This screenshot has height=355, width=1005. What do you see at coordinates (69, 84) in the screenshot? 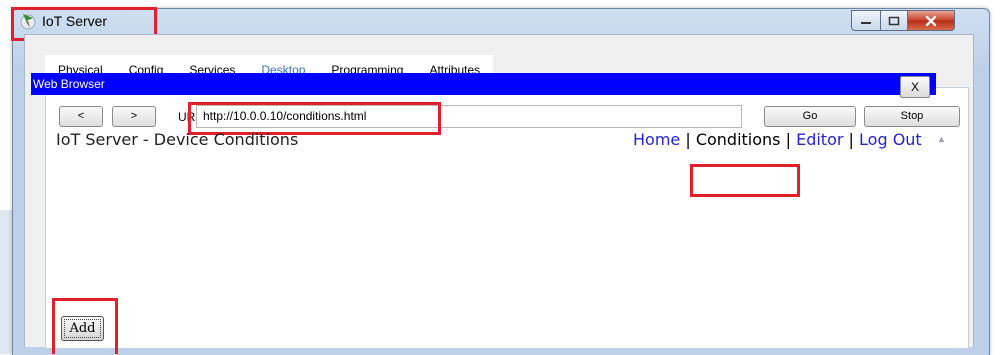
I see `web-browser-title: Web Browser` at bounding box center [69, 84].